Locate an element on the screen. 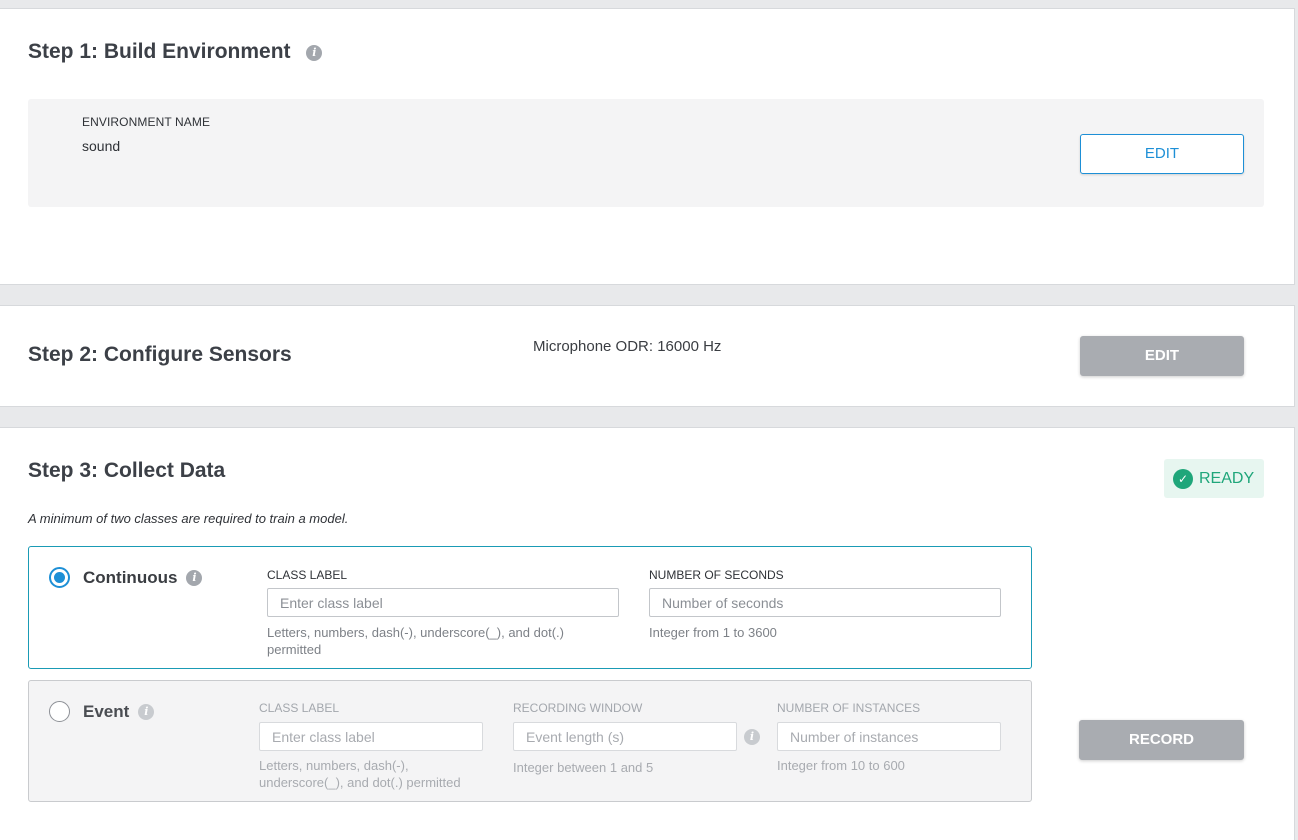  environment-summary: ENVIRONMENT NAME sound EDIT is located at coordinates (646, 153).